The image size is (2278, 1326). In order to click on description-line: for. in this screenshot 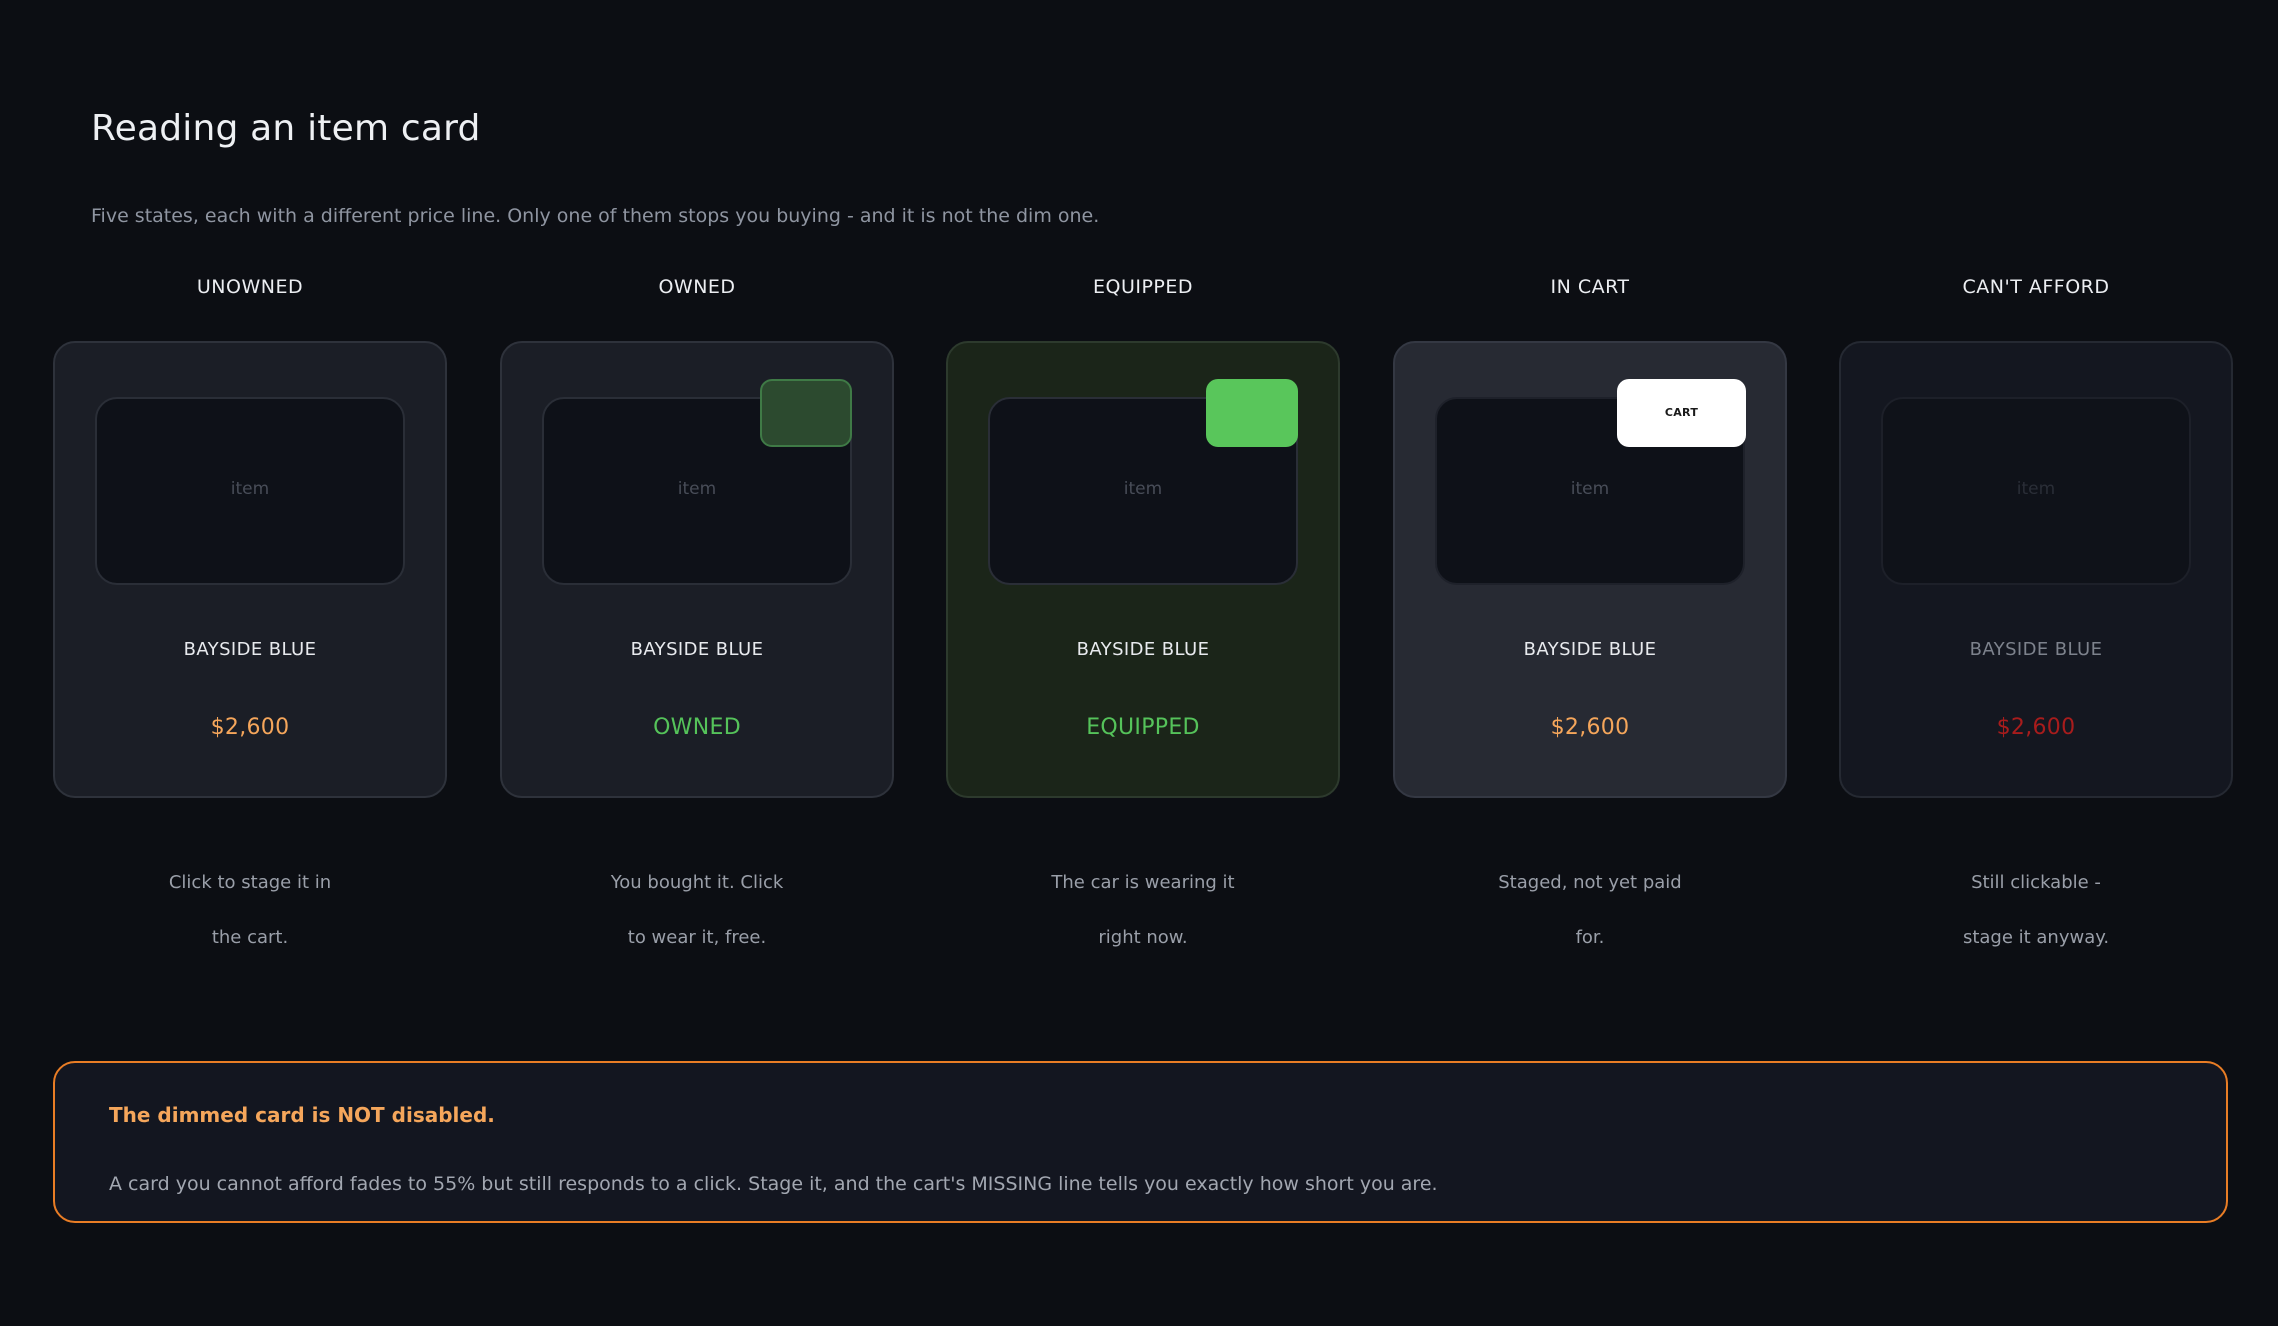, I will do `click(1590, 937)`.